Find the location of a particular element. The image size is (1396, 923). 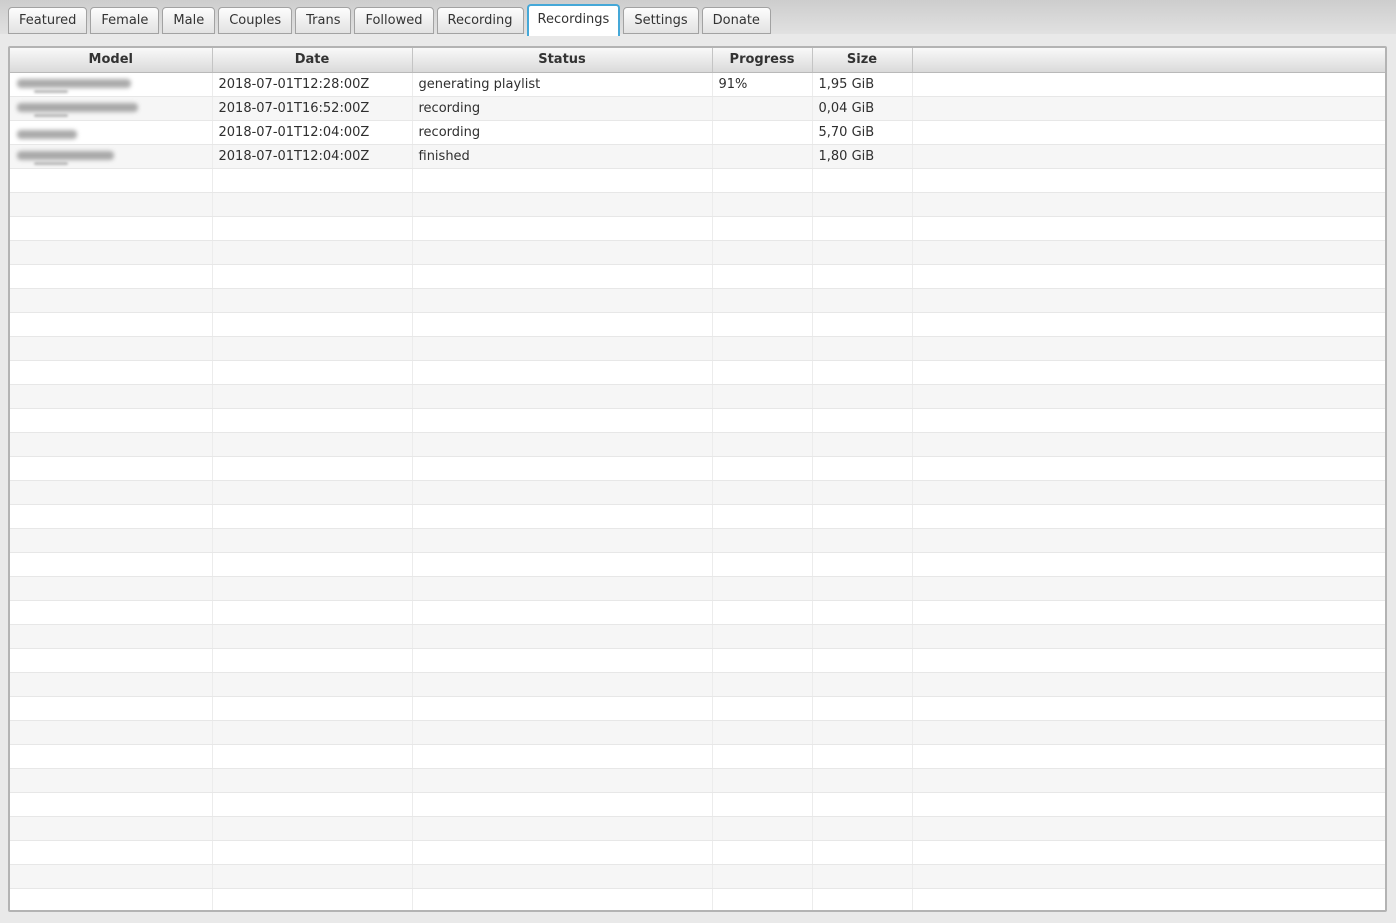

redacted-model-name is located at coordinates (77, 107).